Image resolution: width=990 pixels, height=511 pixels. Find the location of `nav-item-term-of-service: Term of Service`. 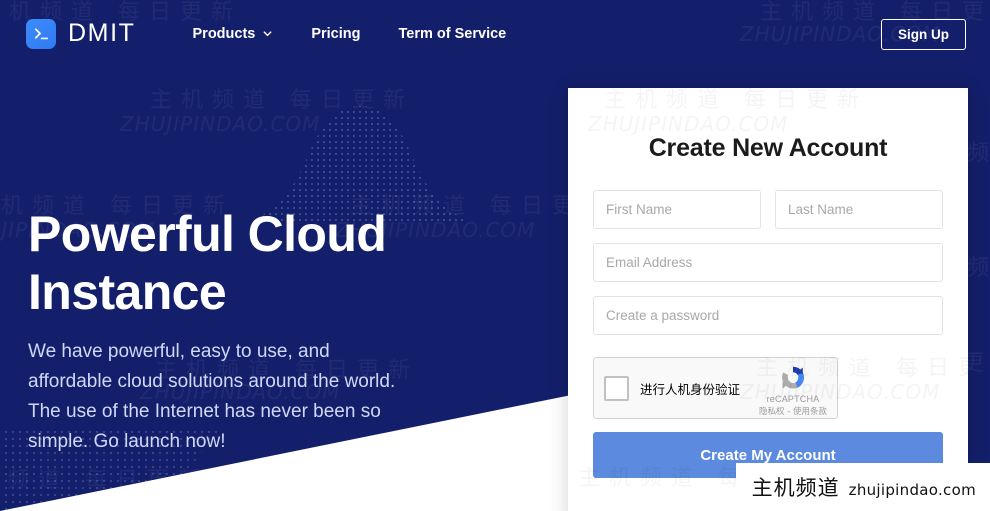

nav-item-term-of-service: Term of Service is located at coordinates (453, 34).